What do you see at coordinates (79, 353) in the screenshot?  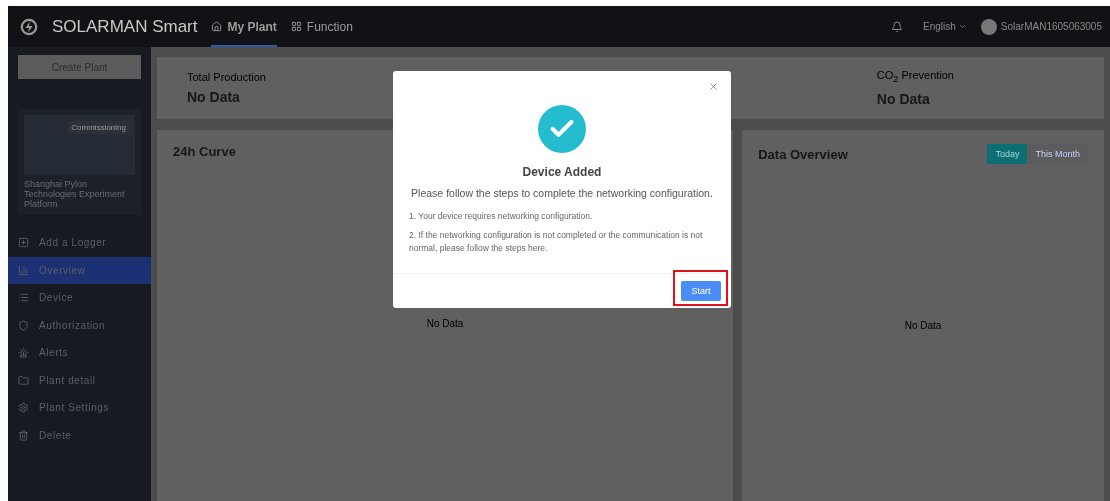 I see `sidebar-item: Alerts` at bounding box center [79, 353].